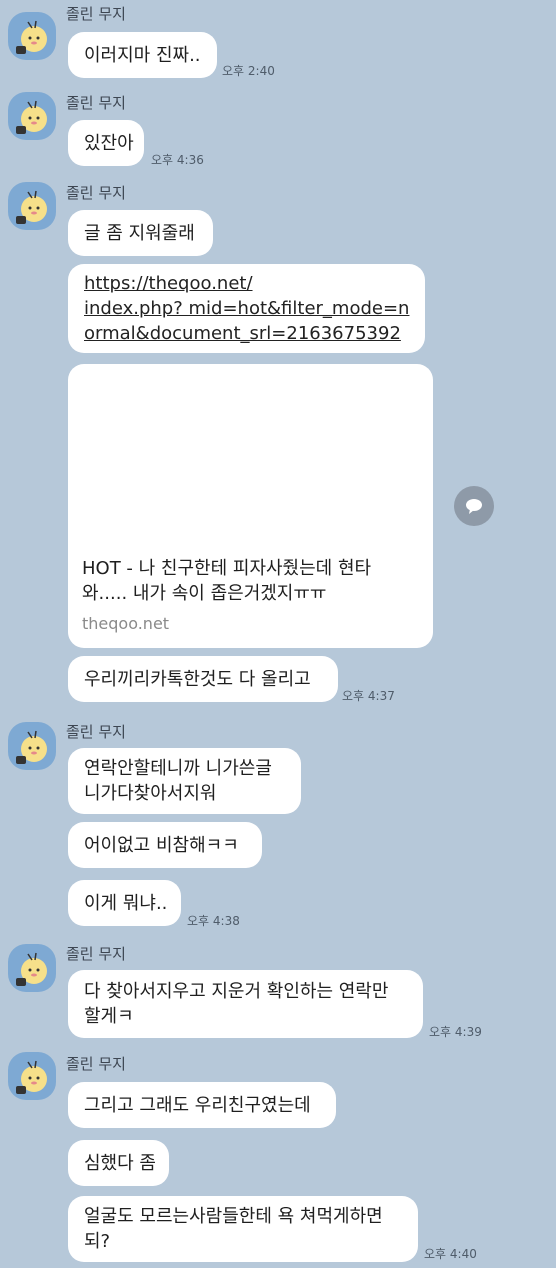  What do you see at coordinates (368, 696) in the screenshot?
I see `message-time: 오후 4:37` at bounding box center [368, 696].